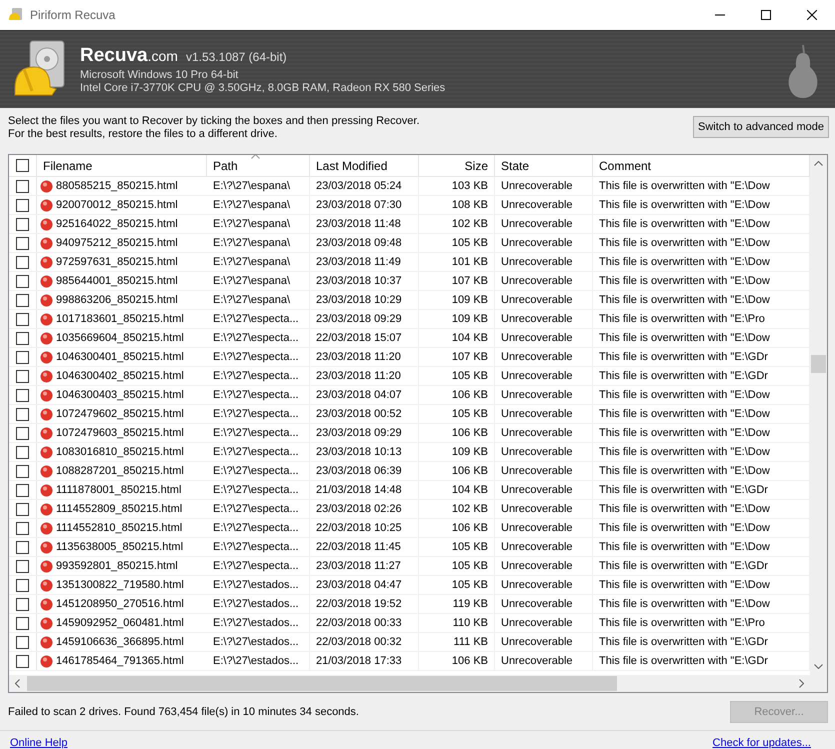 The height and width of the screenshot is (749, 835). Describe the element at coordinates (818, 666) in the screenshot. I see `scroll-down-icon` at that location.